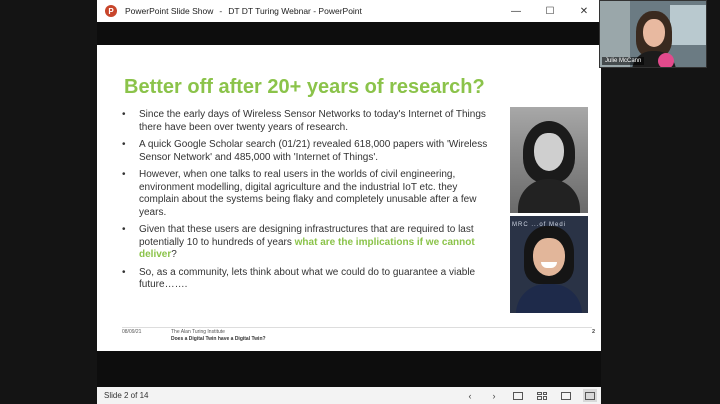  I want to click on minimize-button: —, so click(516, 11).